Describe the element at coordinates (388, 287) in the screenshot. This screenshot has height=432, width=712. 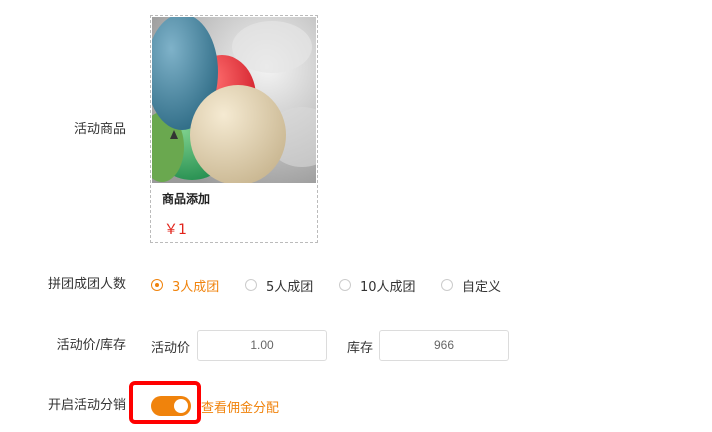
I see `radio-label: 10人成团` at that location.